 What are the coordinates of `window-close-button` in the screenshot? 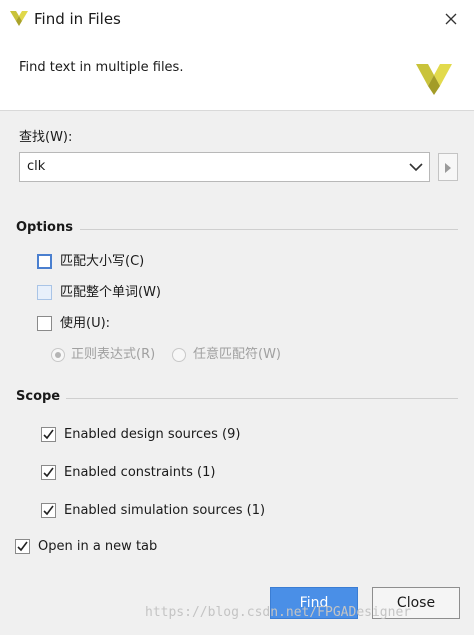 It's located at (451, 19).